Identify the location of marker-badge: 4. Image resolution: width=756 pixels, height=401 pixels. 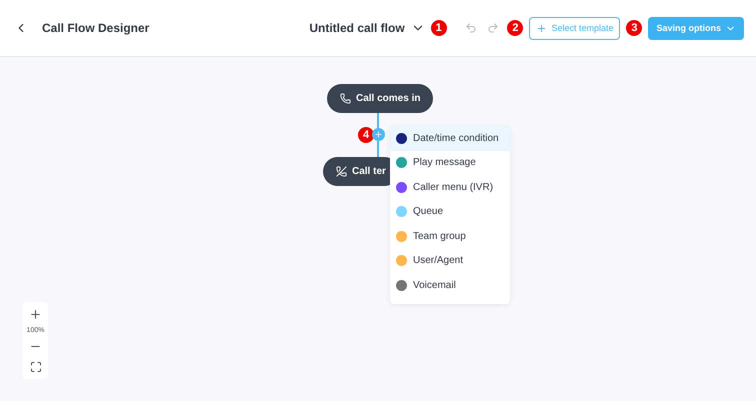
(366, 135).